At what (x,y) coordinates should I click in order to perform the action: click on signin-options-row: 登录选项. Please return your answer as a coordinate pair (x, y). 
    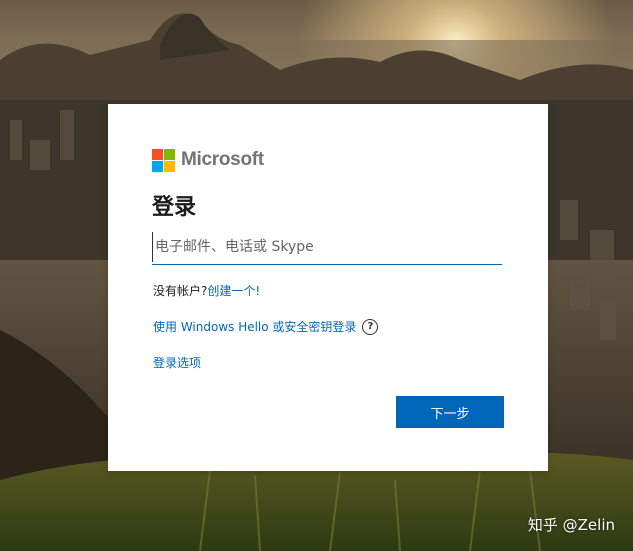
    Looking at the image, I should click on (177, 362).